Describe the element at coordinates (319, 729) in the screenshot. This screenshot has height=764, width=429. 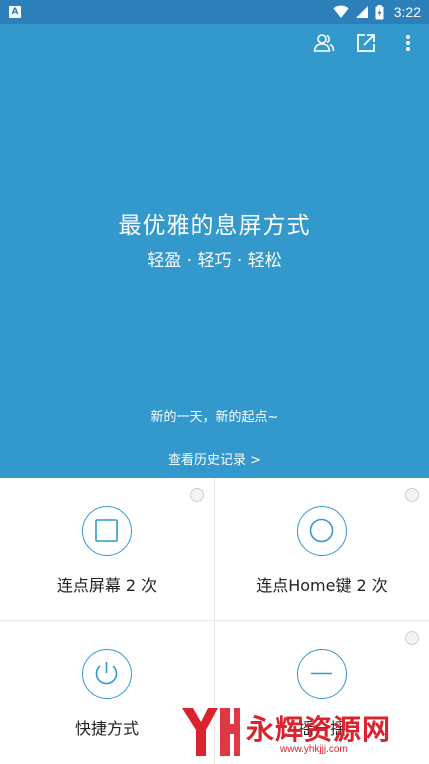
I see `watermark-text: 永辉资源网` at that location.